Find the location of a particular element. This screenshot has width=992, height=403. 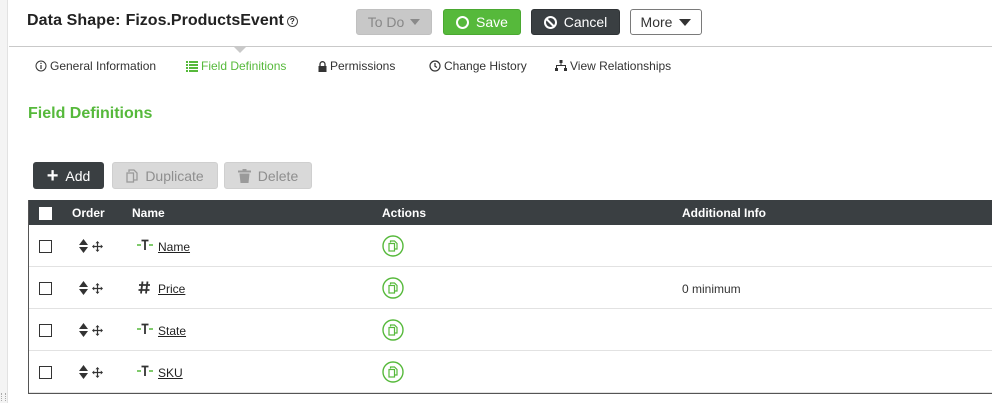

additional-info: 0 minimum is located at coordinates (711, 289).